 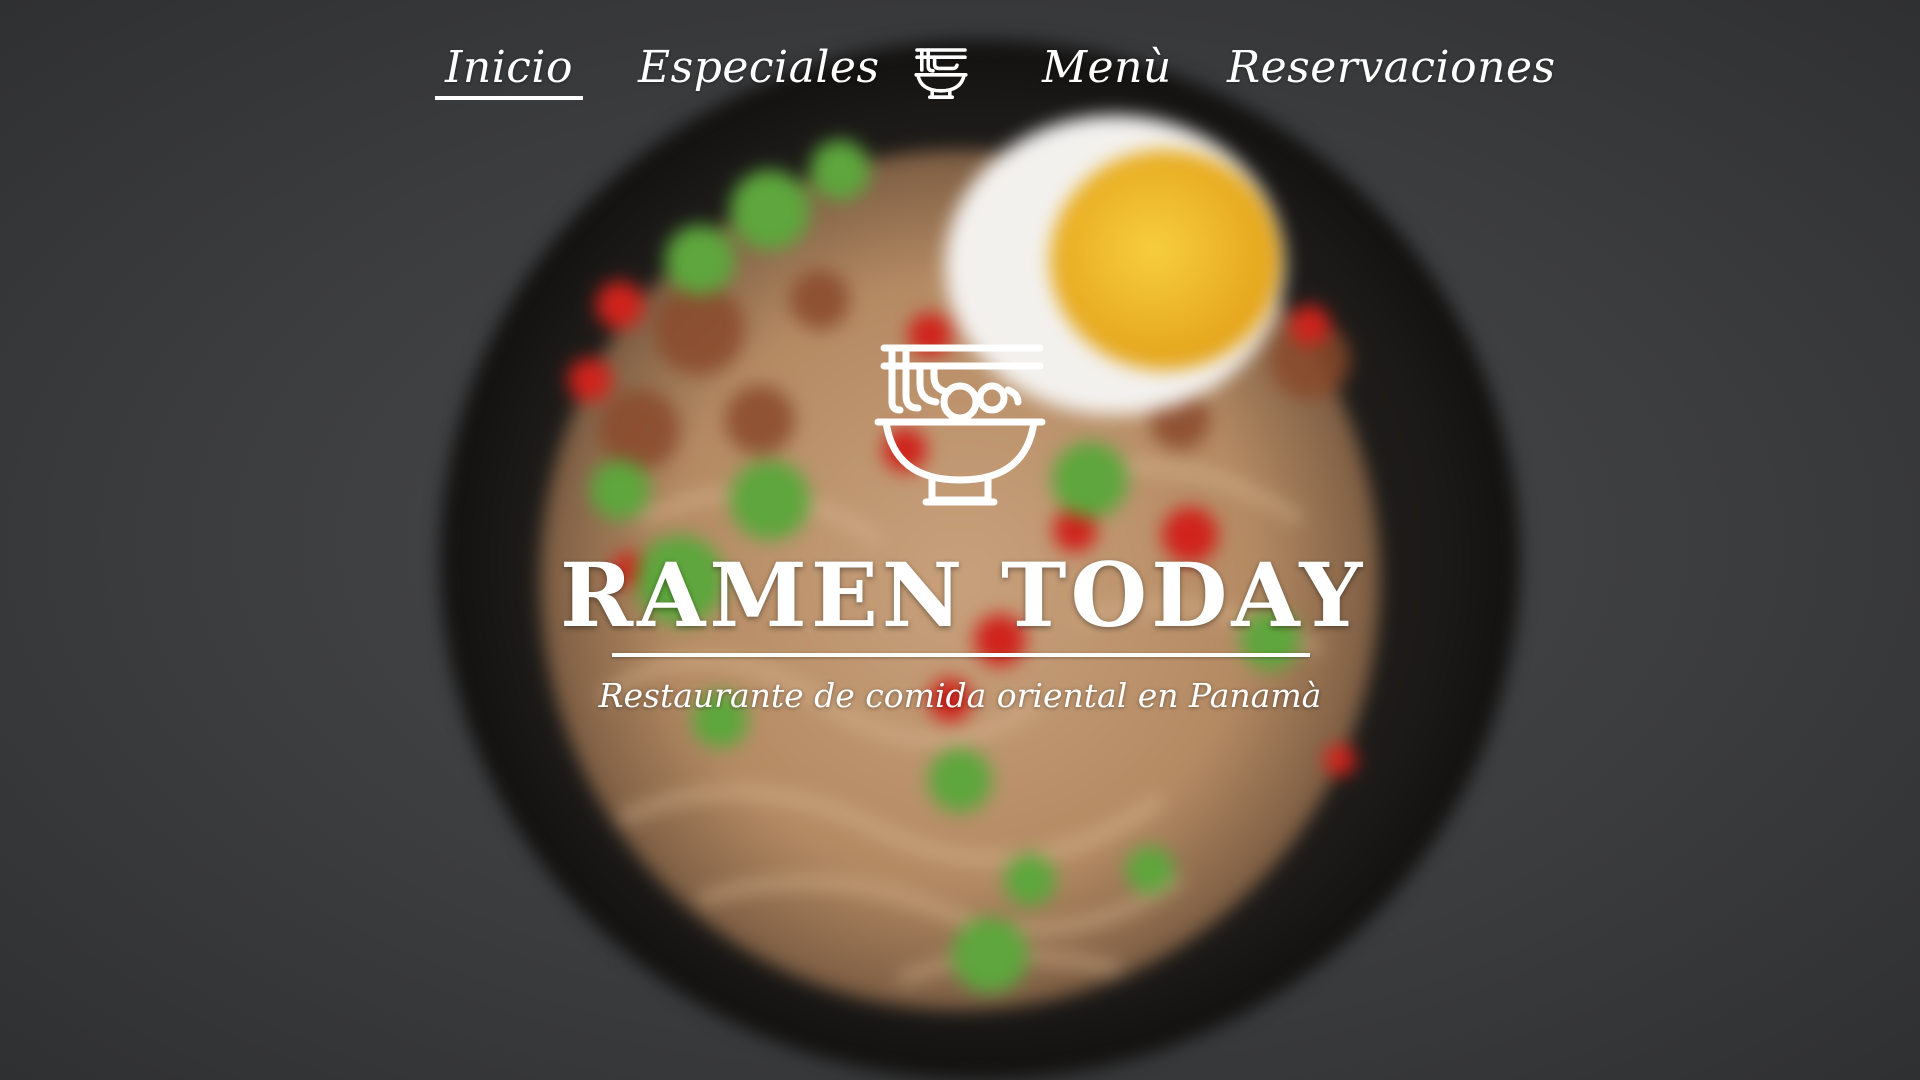 What do you see at coordinates (1107, 68) in the screenshot?
I see `nav-item-menu: Menù` at bounding box center [1107, 68].